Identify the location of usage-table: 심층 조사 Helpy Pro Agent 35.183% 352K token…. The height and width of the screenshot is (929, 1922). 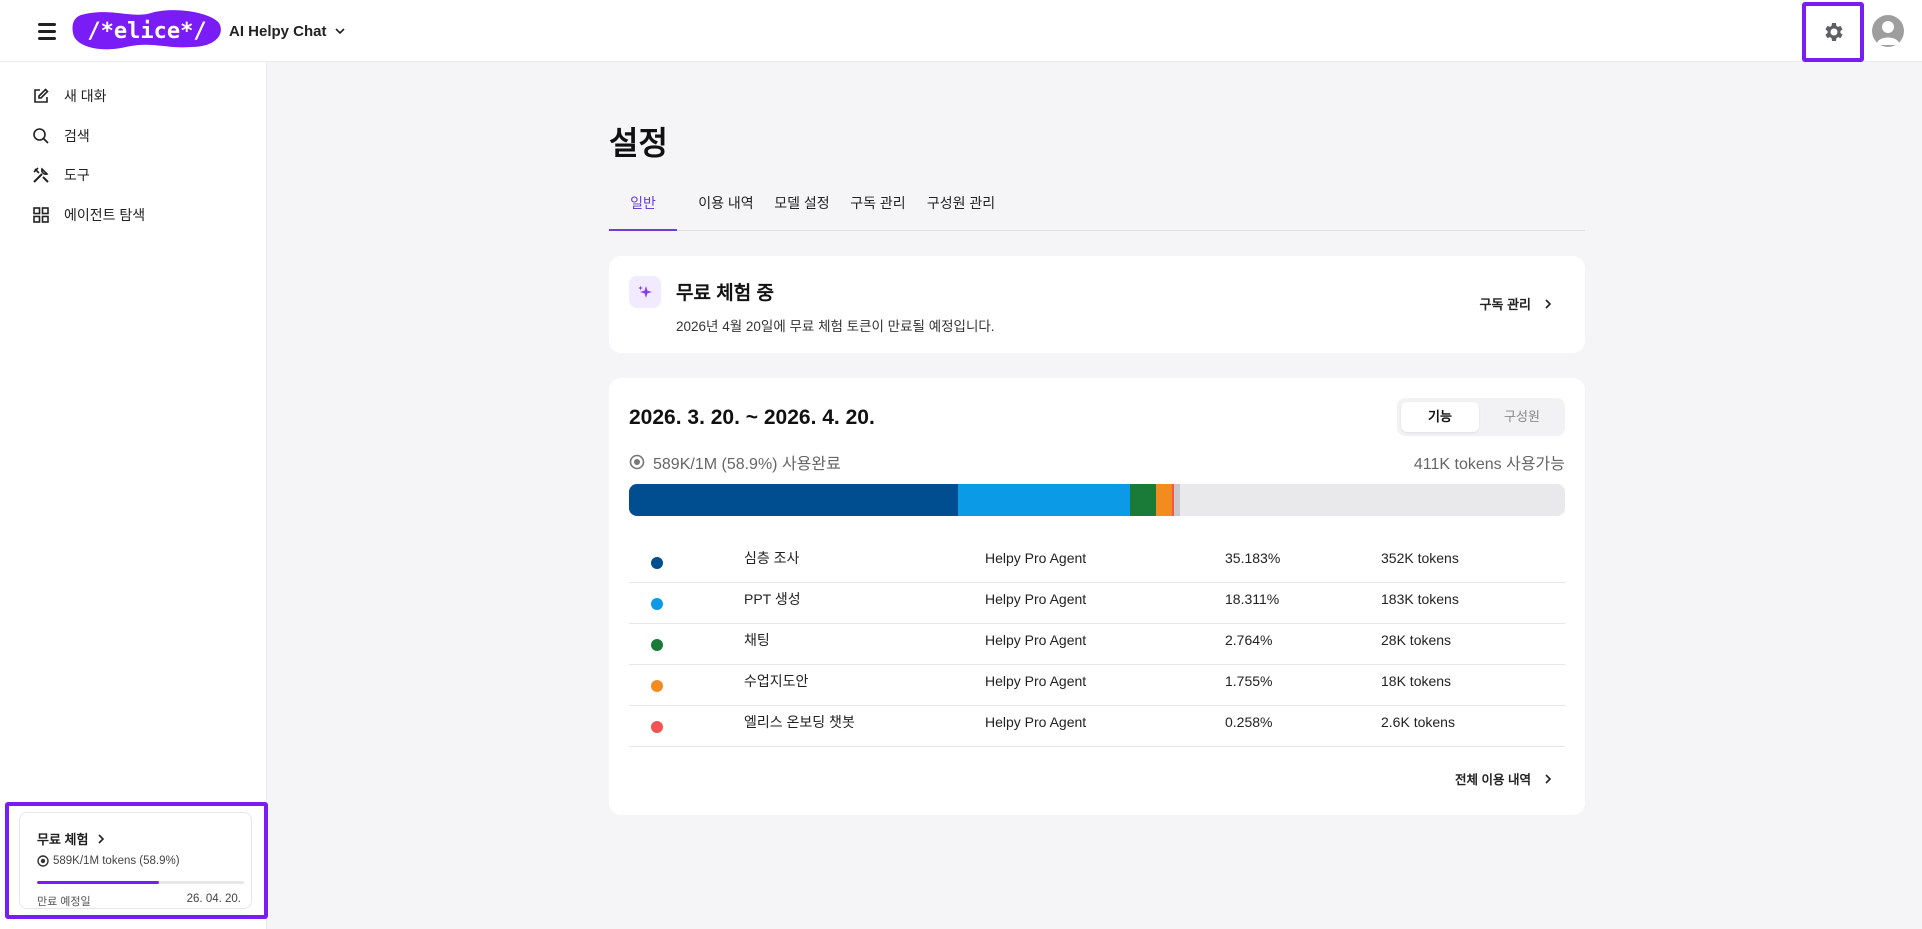
(1097, 644).